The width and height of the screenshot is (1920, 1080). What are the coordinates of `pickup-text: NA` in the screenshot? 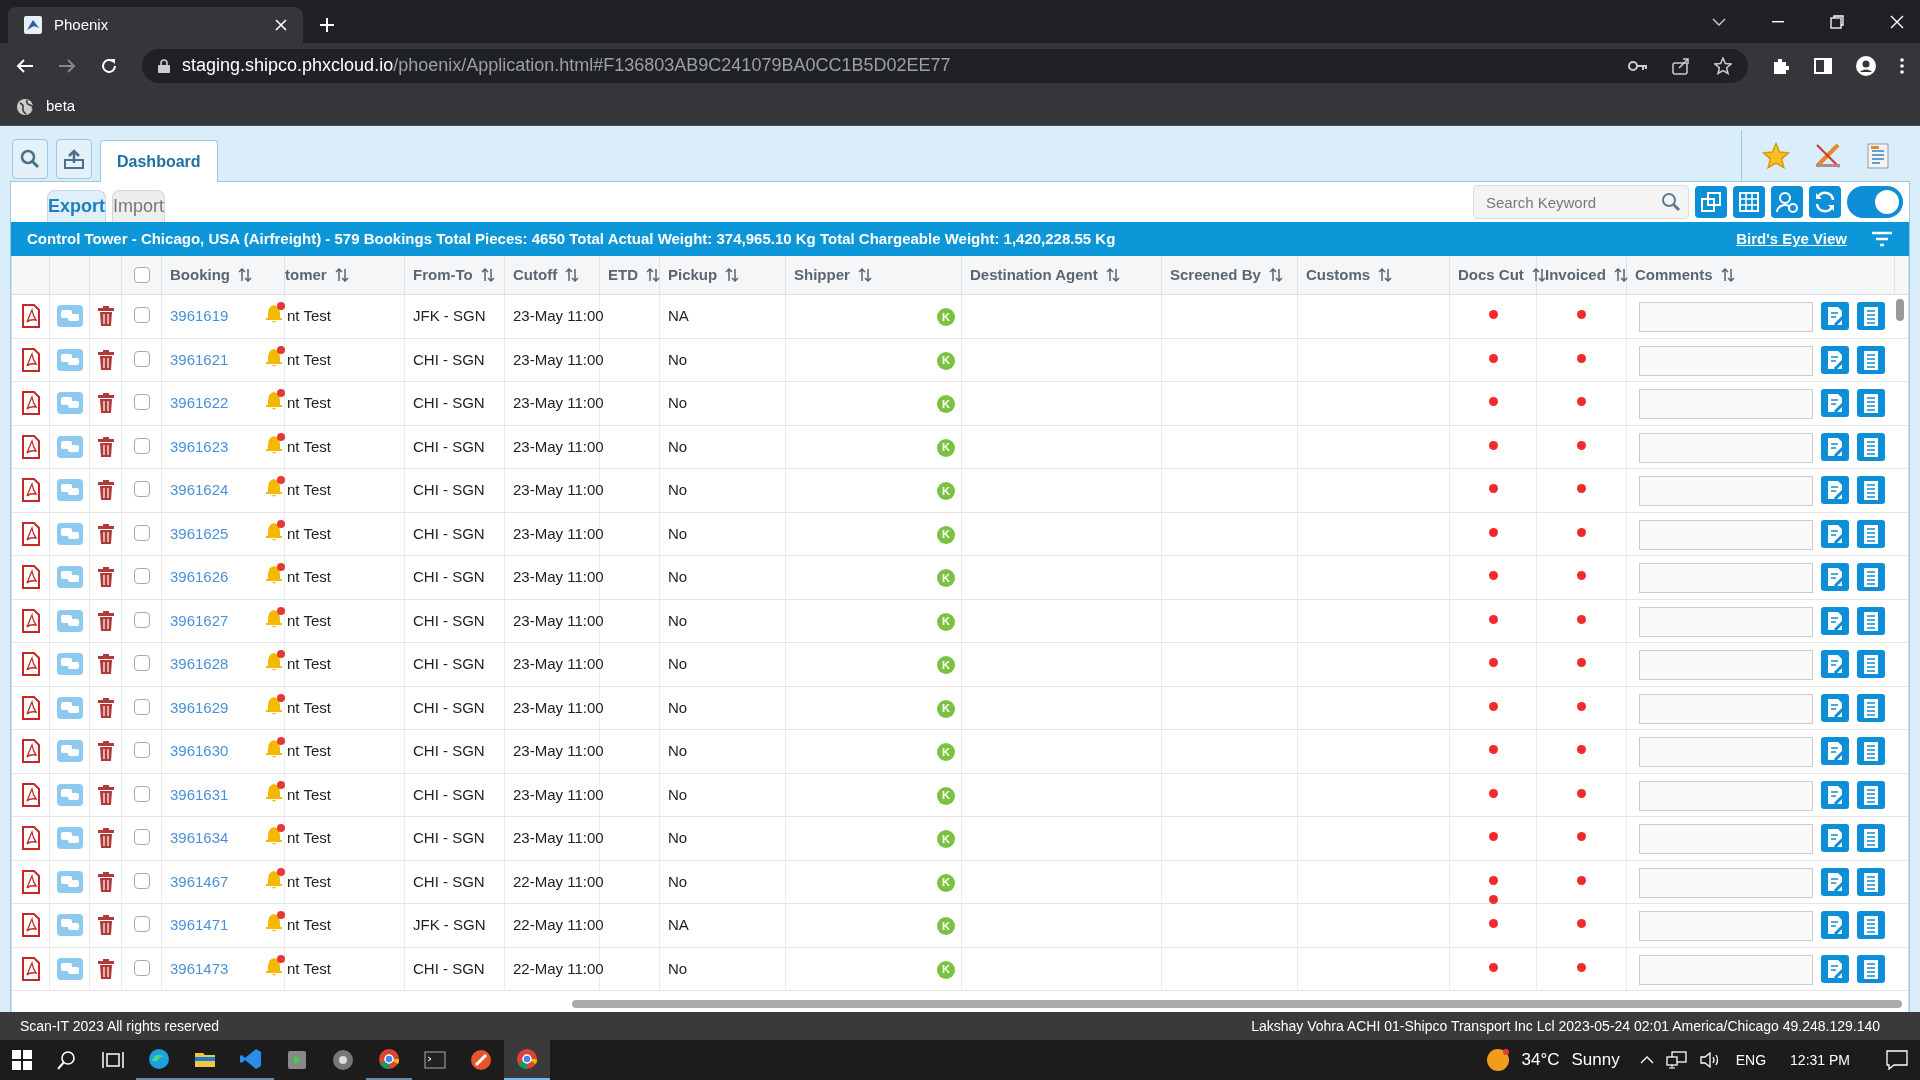 It's located at (678, 316).